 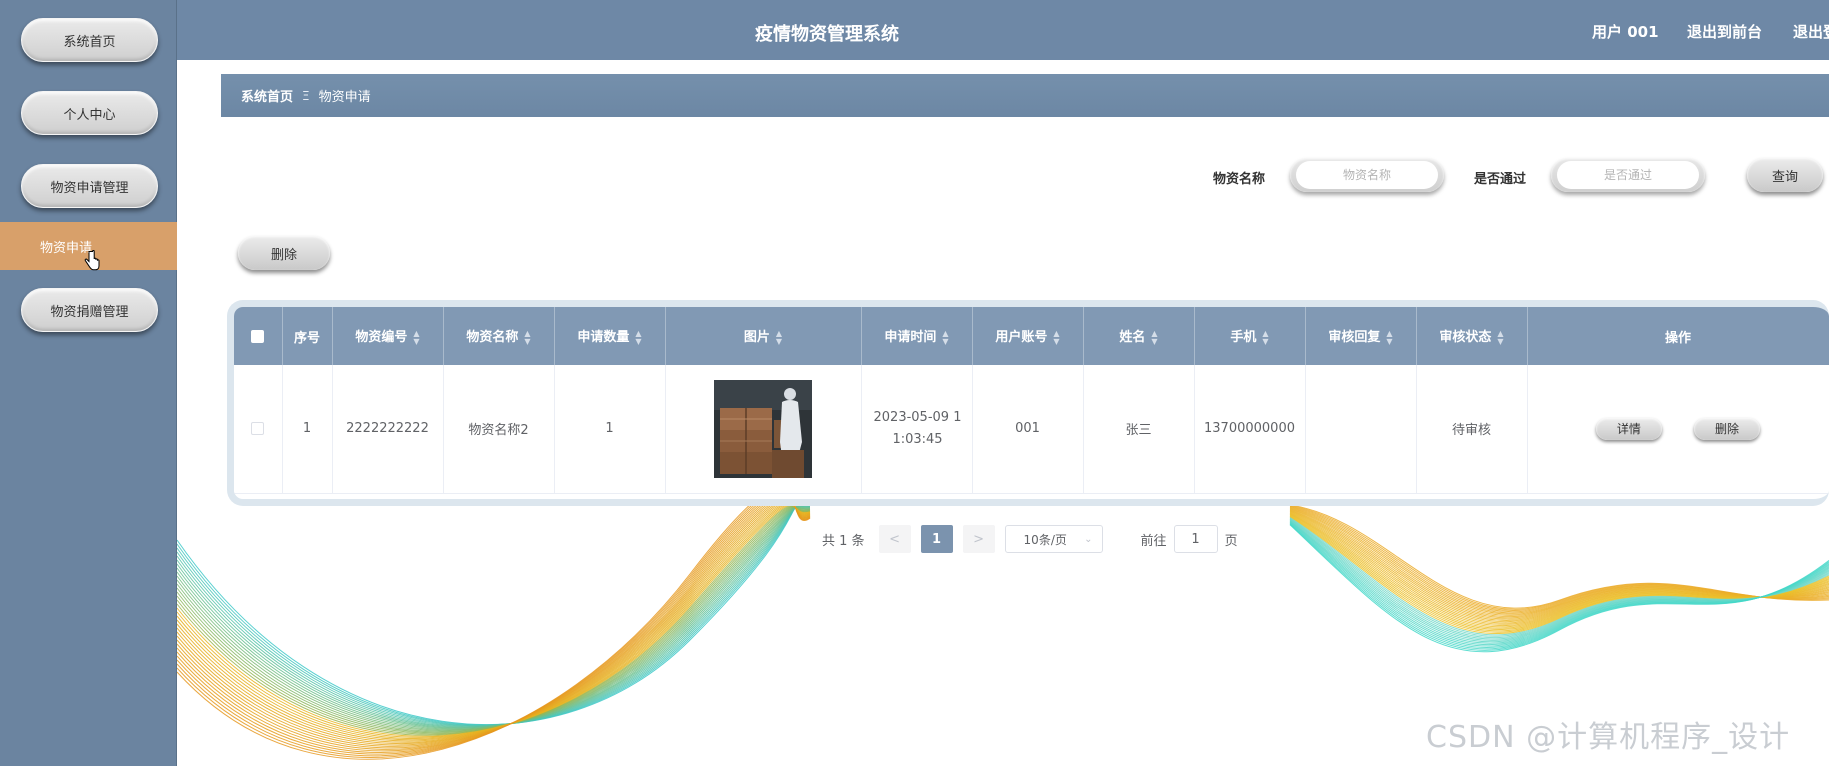 I want to click on cell-account: 001, so click(x=1028, y=429).